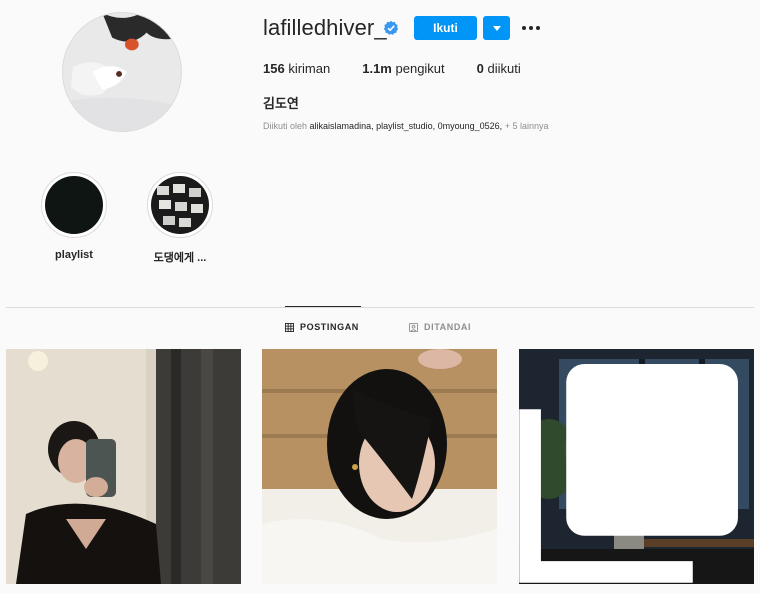 The image size is (760, 594). I want to click on followed-by-prefix: Diikuti oleh, so click(285, 126).